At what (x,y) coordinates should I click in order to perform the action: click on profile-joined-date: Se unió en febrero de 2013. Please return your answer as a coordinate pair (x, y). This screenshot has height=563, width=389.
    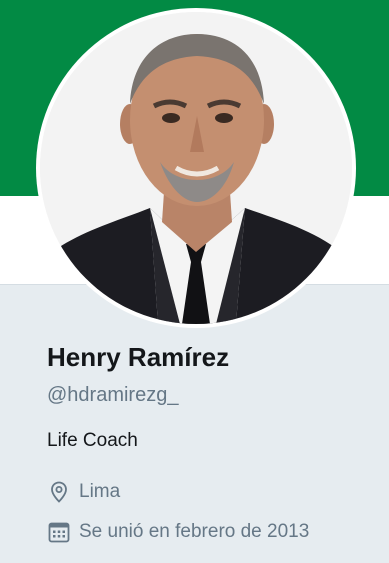
    Looking at the image, I should click on (178, 532).